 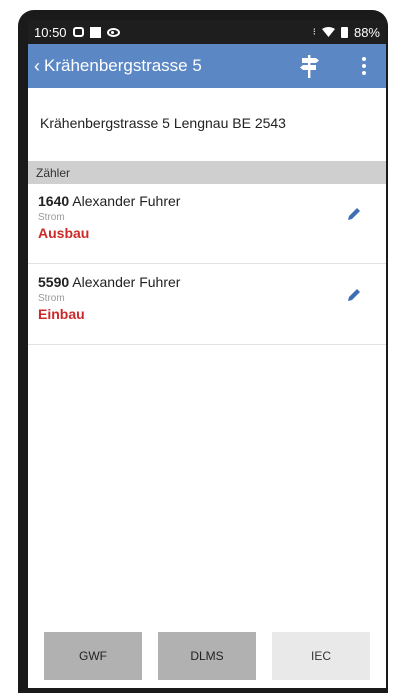 What do you see at coordinates (93, 656) in the screenshot?
I see `gwf-button: GWF` at bounding box center [93, 656].